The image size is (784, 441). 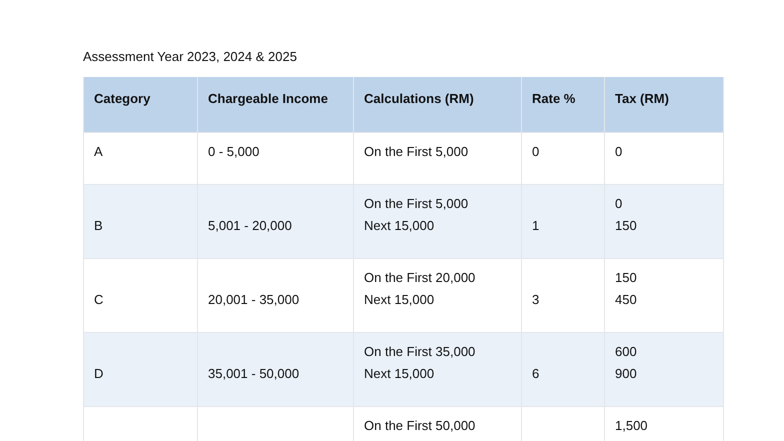 What do you see at coordinates (536, 300) in the screenshot?
I see `table-cell-text: 3` at bounding box center [536, 300].